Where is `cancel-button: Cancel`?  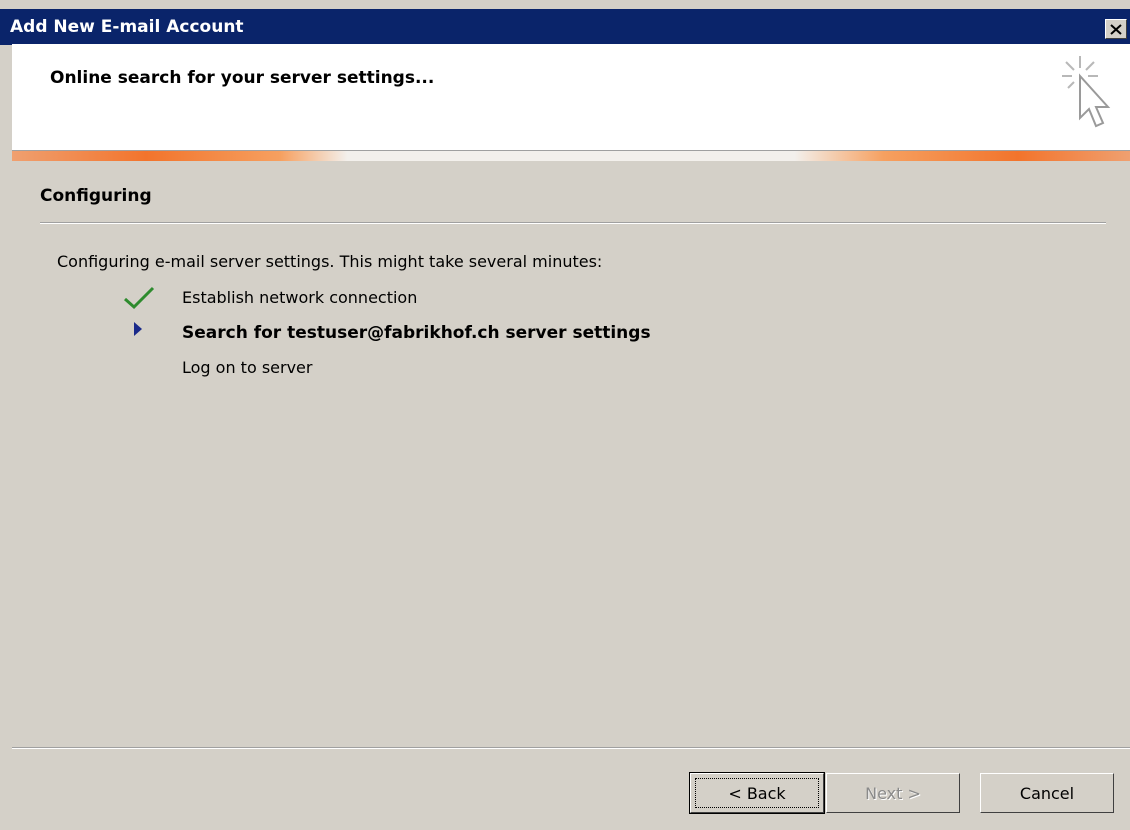
cancel-button: Cancel is located at coordinates (1047, 793).